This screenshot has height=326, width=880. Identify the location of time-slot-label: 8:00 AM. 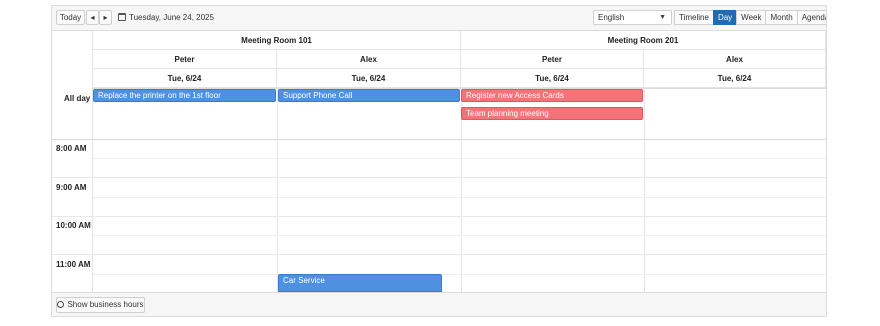
(71, 148).